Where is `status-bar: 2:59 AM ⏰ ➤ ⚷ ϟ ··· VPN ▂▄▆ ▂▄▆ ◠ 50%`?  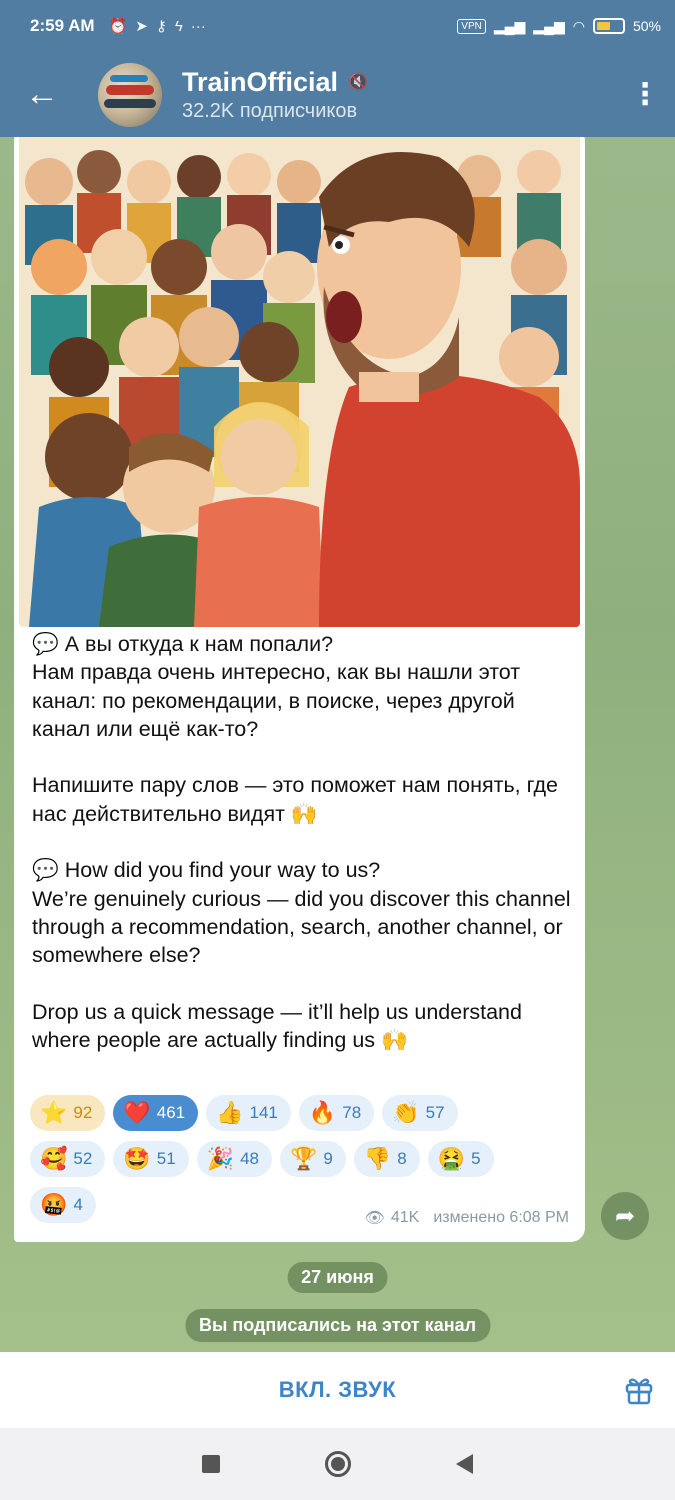
status-bar: 2:59 AM ⏰ ➤ ⚷ ϟ ··· VPN ▂▄▆ ▂▄▆ ◠ 50% is located at coordinates (337, 26).